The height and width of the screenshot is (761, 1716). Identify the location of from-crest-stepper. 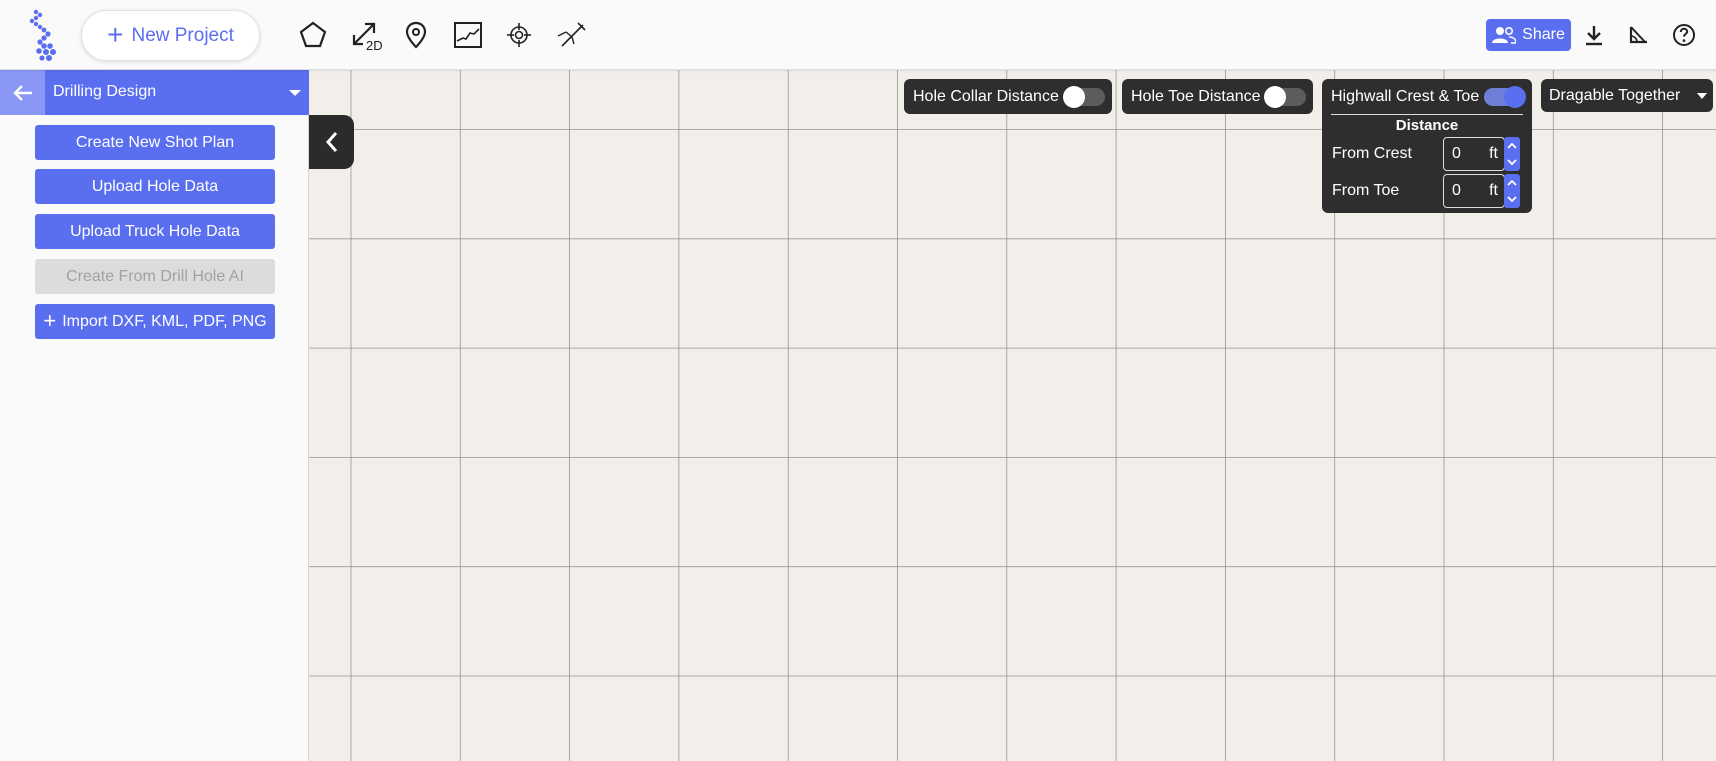
(1512, 154).